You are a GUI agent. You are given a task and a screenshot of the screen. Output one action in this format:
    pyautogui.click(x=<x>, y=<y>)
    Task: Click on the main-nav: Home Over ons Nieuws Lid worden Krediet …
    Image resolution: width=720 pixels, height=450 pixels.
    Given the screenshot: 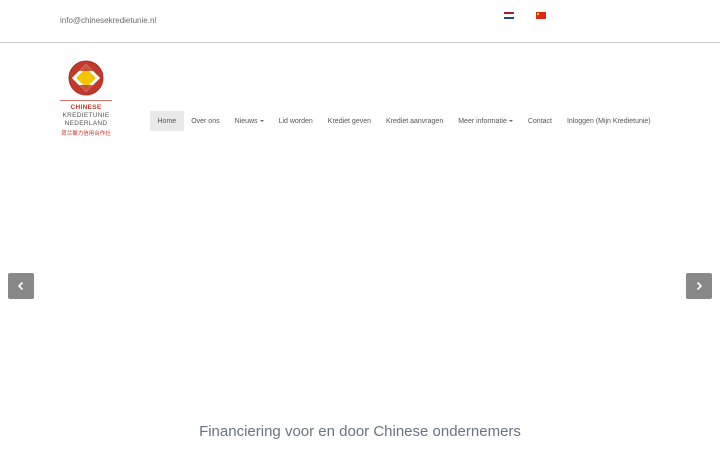 What is the action you would take?
    pyautogui.click(x=404, y=121)
    